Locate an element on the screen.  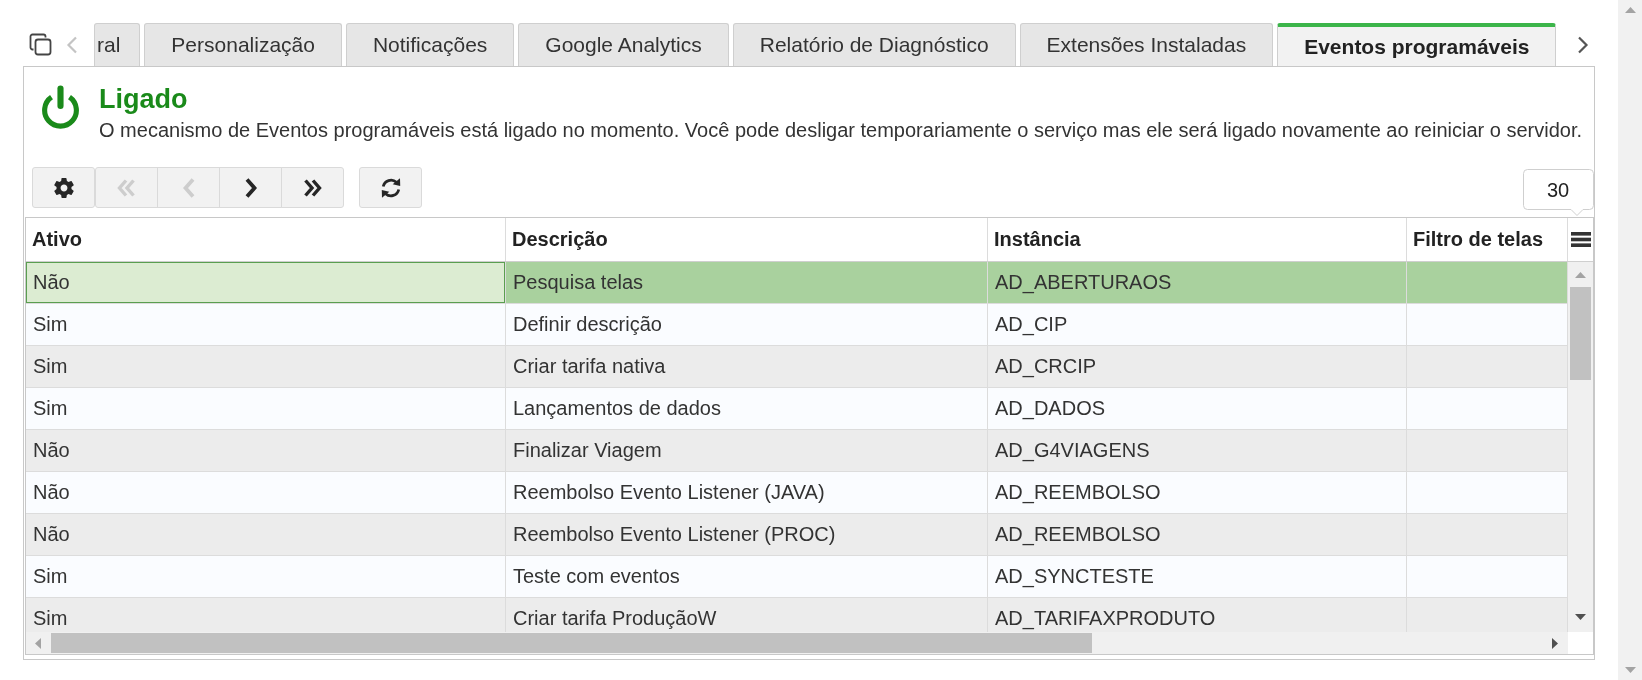
tab: Personalização is located at coordinates (243, 44).